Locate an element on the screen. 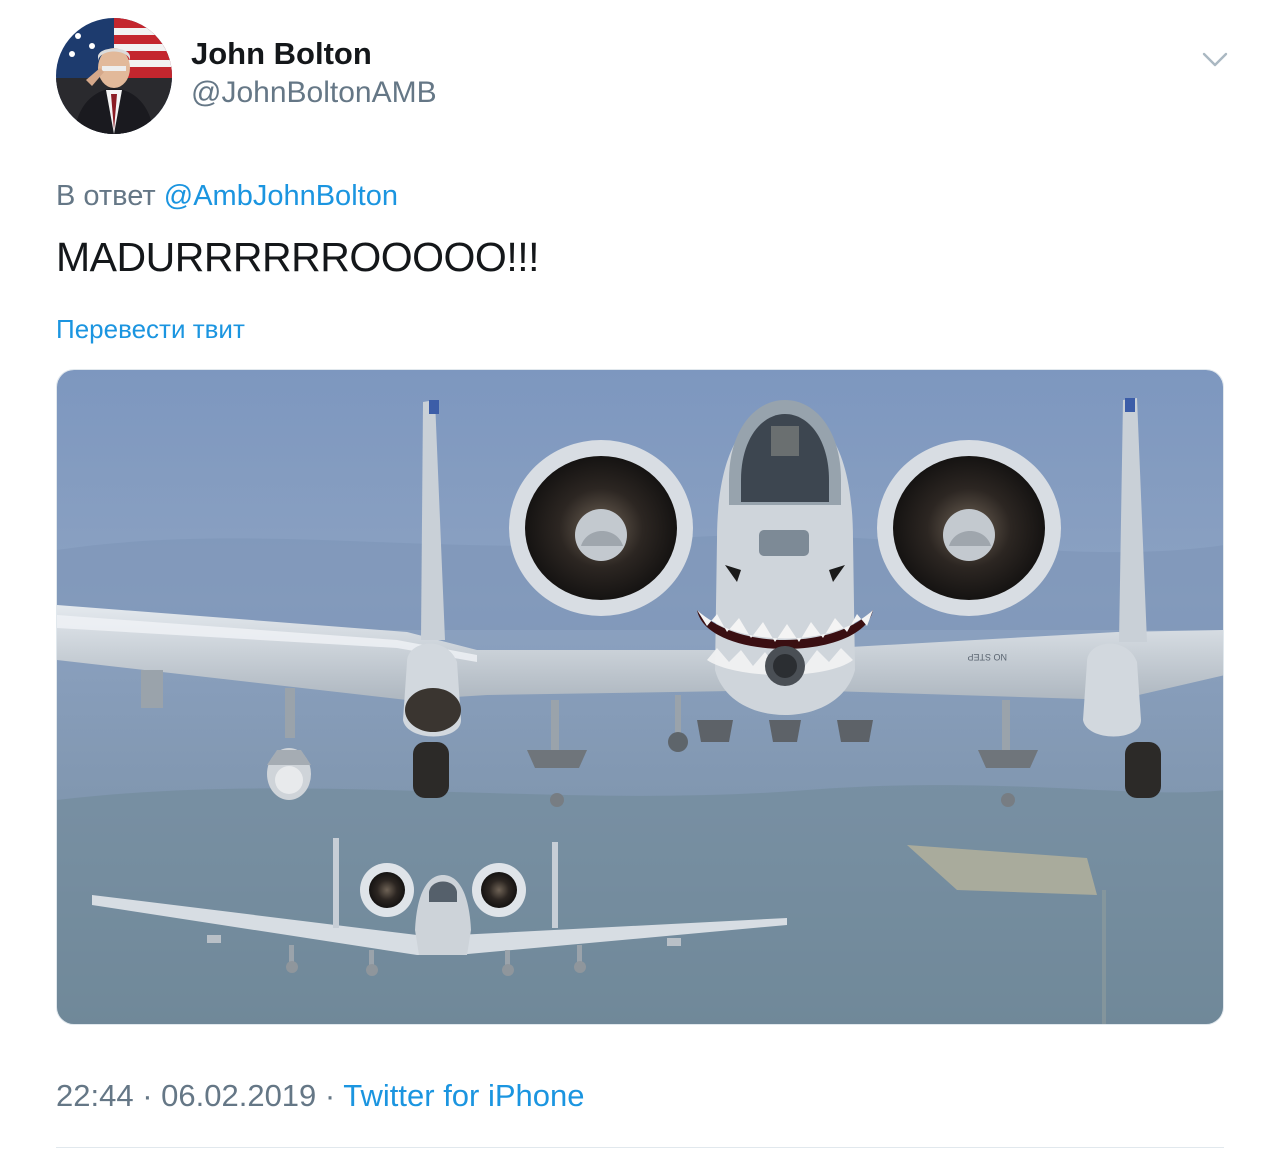 Image resolution: width=1280 pixels, height=1158 pixels. avatar-photo-icon is located at coordinates (114, 76).